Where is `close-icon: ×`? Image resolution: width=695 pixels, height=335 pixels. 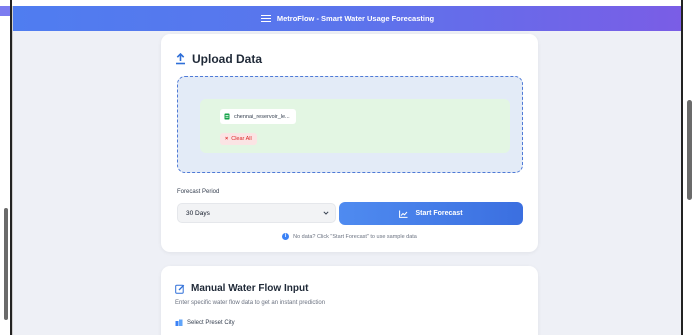 close-icon: × is located at coordinates (227, 139).